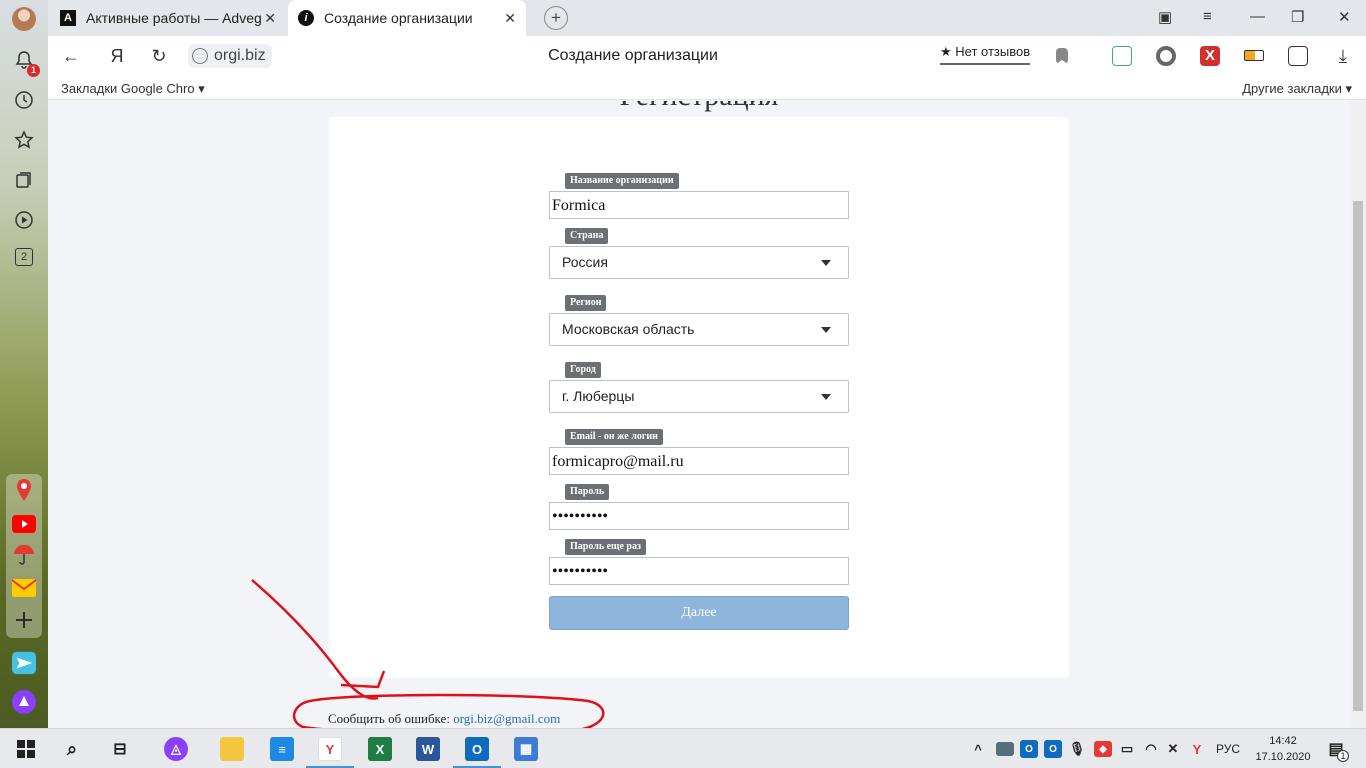 Image resolution: width=1366 pixels, height=768 pixels. I want to click on file-explorer-icon, so click(232, 749).